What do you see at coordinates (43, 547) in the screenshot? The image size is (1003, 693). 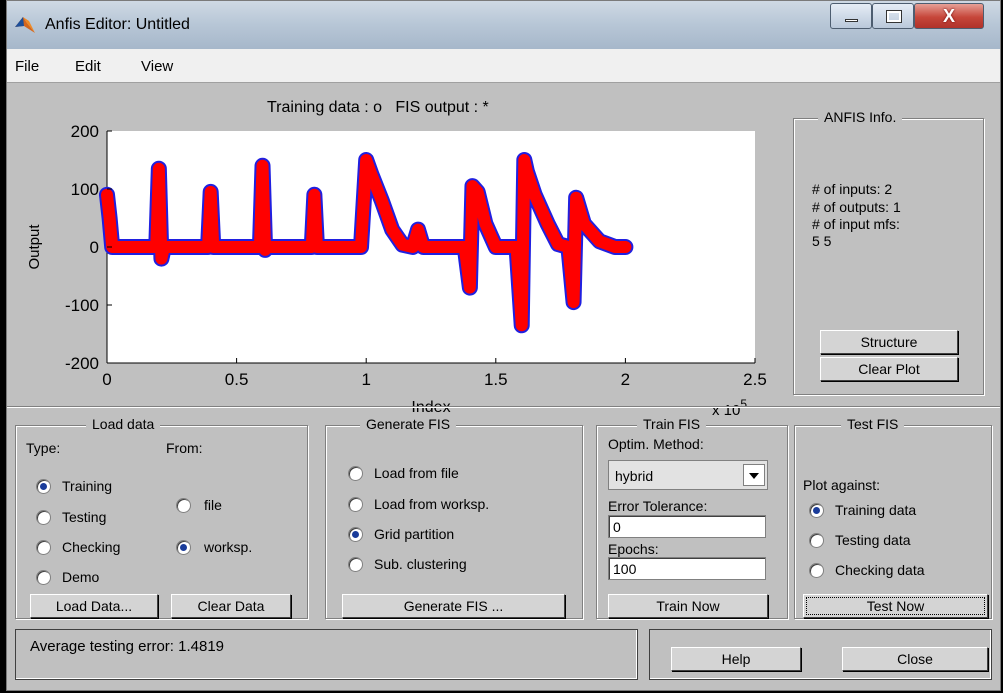 I see `radio-type-checking` at bounding box center [43, 547].